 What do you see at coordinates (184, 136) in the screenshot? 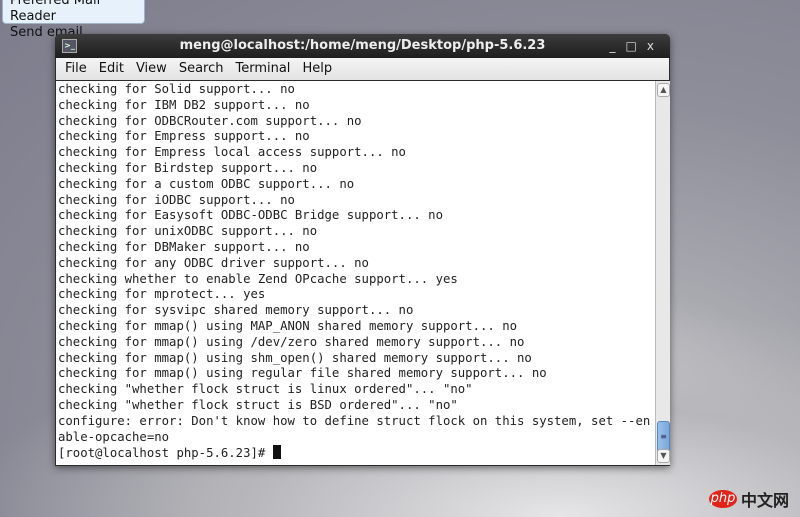
I see `terminal-line: checking for Empress support... no` at bounding box center [184, 136].